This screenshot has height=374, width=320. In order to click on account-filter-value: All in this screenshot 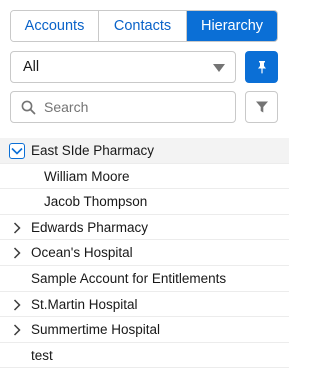, I will do `click(31, 67)`.